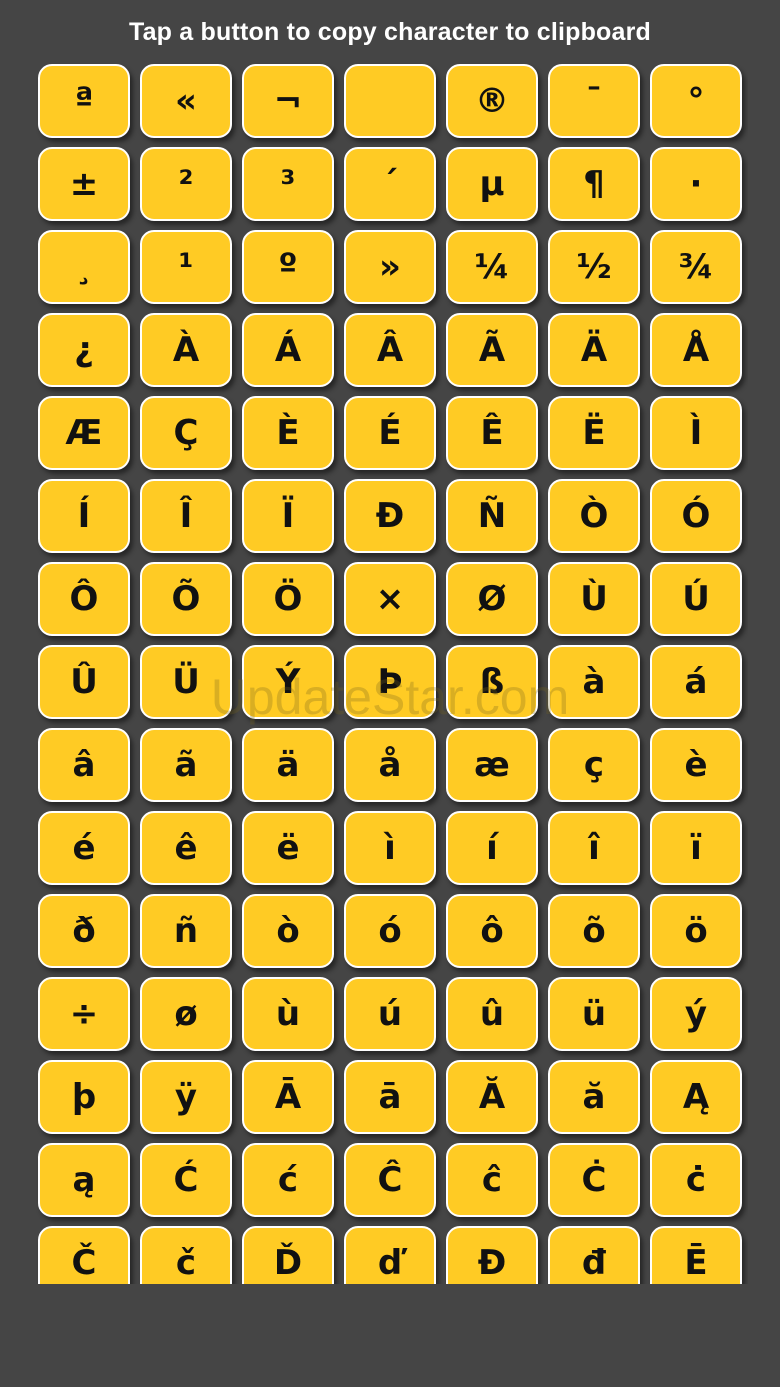 This screenshot has width=780, height=1387. Describe the element at coordinates (492, 682) in the screenshot. I see `character-button: ß` at that location.